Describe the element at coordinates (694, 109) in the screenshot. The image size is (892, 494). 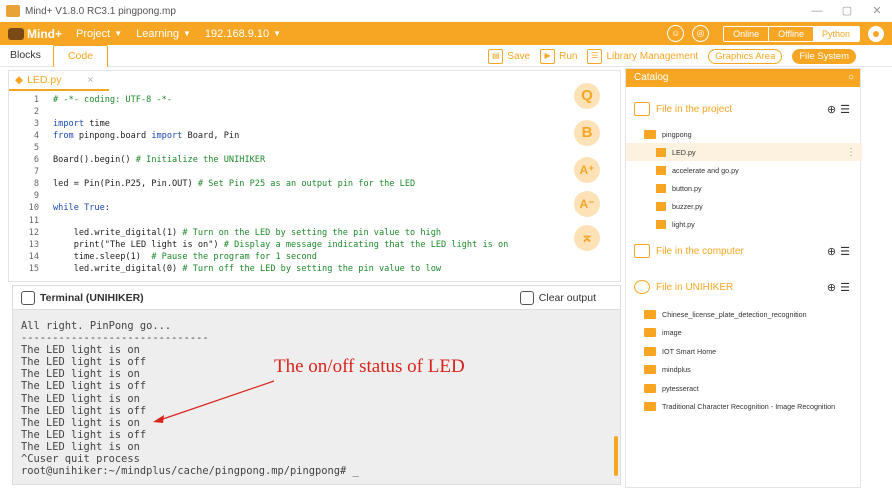
I see `section-project-label: File in the project` at that location.